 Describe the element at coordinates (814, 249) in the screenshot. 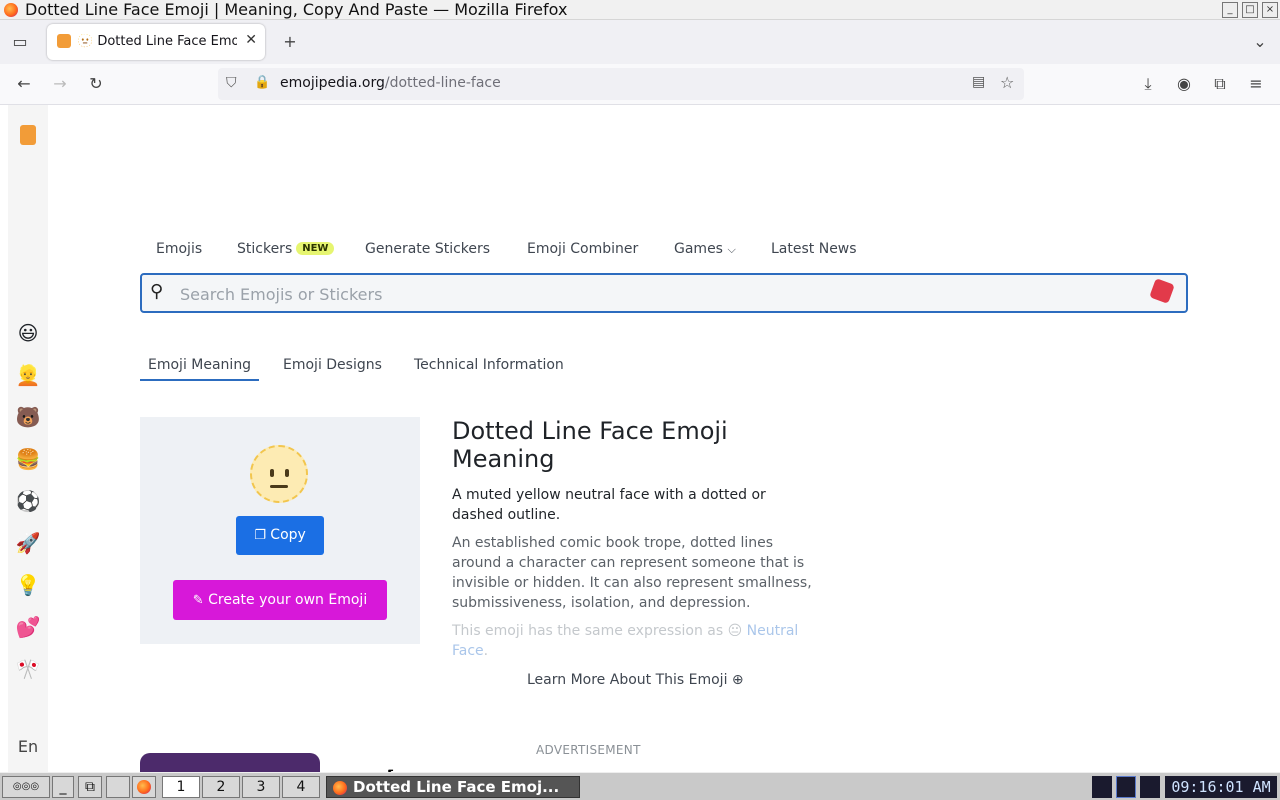

I see `nav-latest-news: Latest News` at that location.